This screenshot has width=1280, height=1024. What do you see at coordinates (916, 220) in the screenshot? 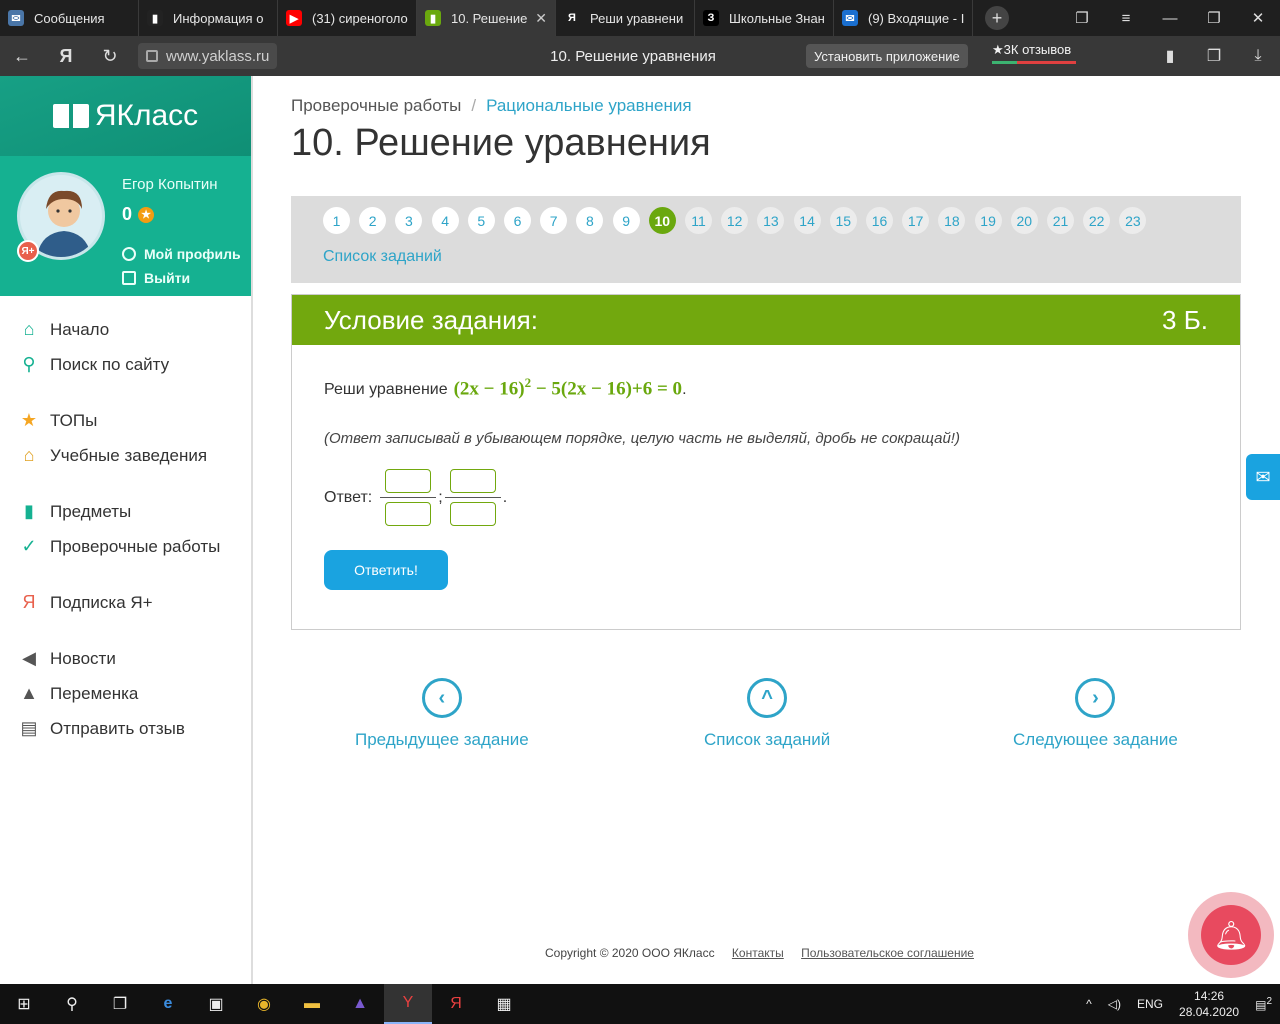
I see `page-number-17: 17` at bounding box center [916, 220].